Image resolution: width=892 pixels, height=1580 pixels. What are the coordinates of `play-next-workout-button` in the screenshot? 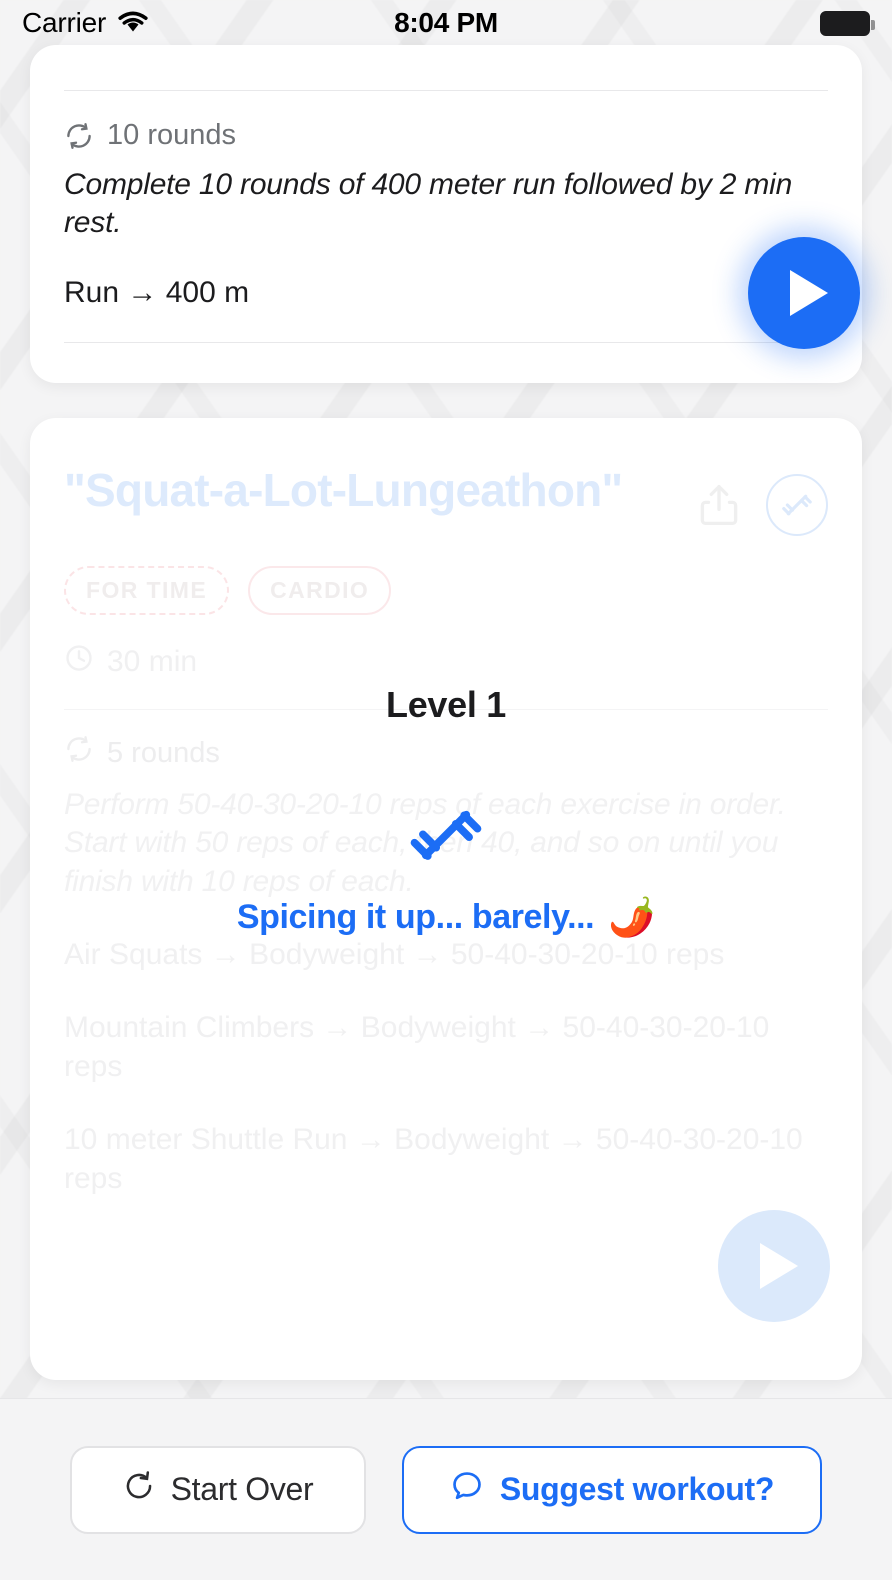 It's located at (774, 1266).